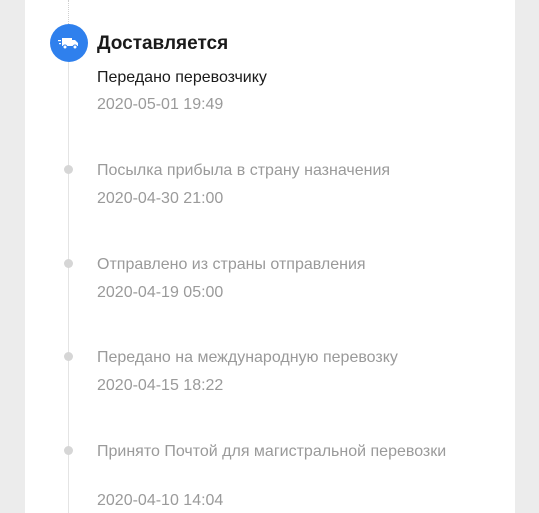 The width and height of the screenshot is (539, 513). Describe the element at coordinates (160, 104) in the screenshot. I see `current-status-timestamp: 2020-05-01 19:49` at that location.